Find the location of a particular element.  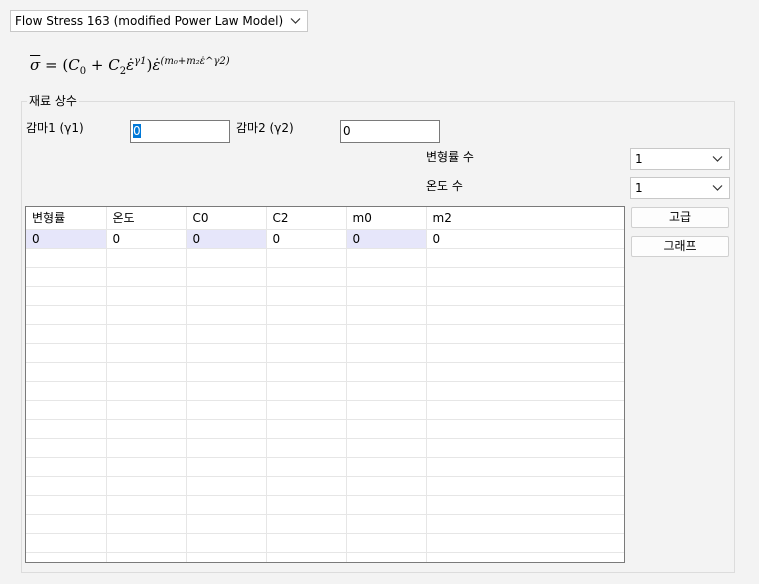

column-header-m0: m0 is located at coordinates (386, 218).